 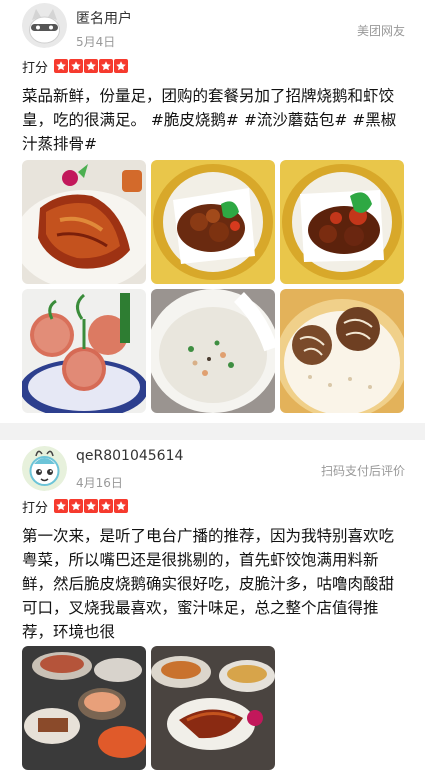 What do you see at coordinates (84, 351) in the screenshot?
I see `photo-lava-buns` at bounding box center [84, 351].